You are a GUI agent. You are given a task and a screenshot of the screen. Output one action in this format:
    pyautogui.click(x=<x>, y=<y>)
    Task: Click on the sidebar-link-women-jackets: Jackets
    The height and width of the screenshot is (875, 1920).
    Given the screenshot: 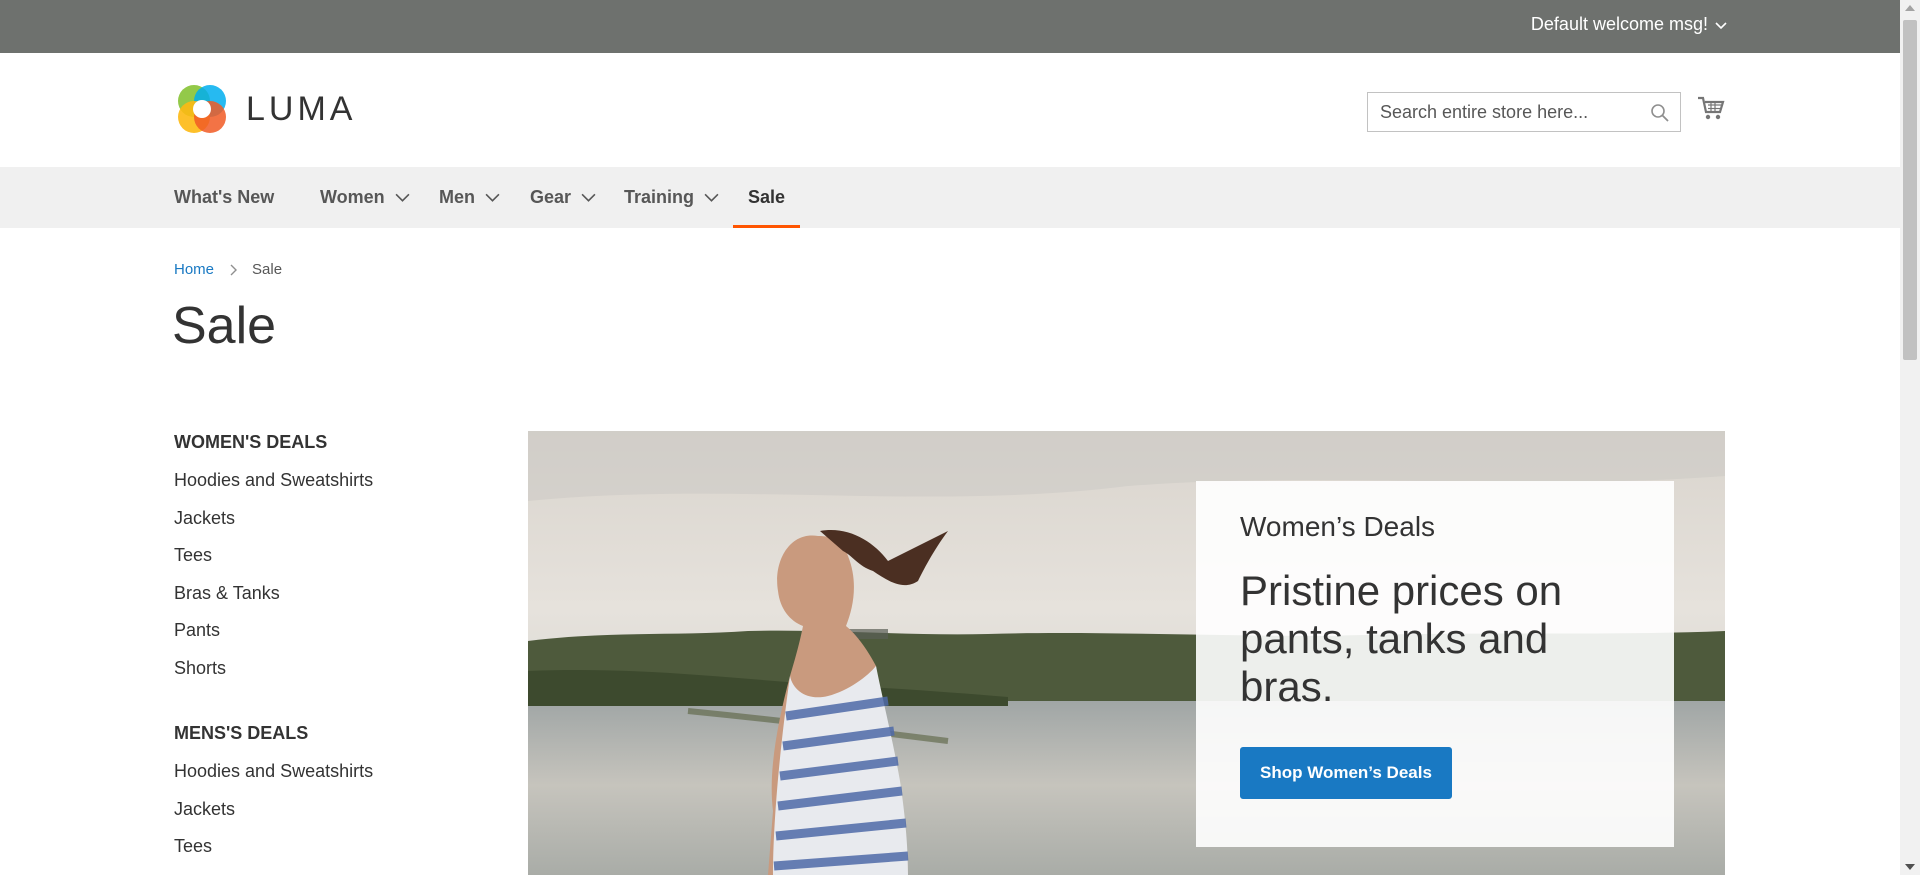 What is the action you would take?
    pyautogui.click(x=339, y=527)
    